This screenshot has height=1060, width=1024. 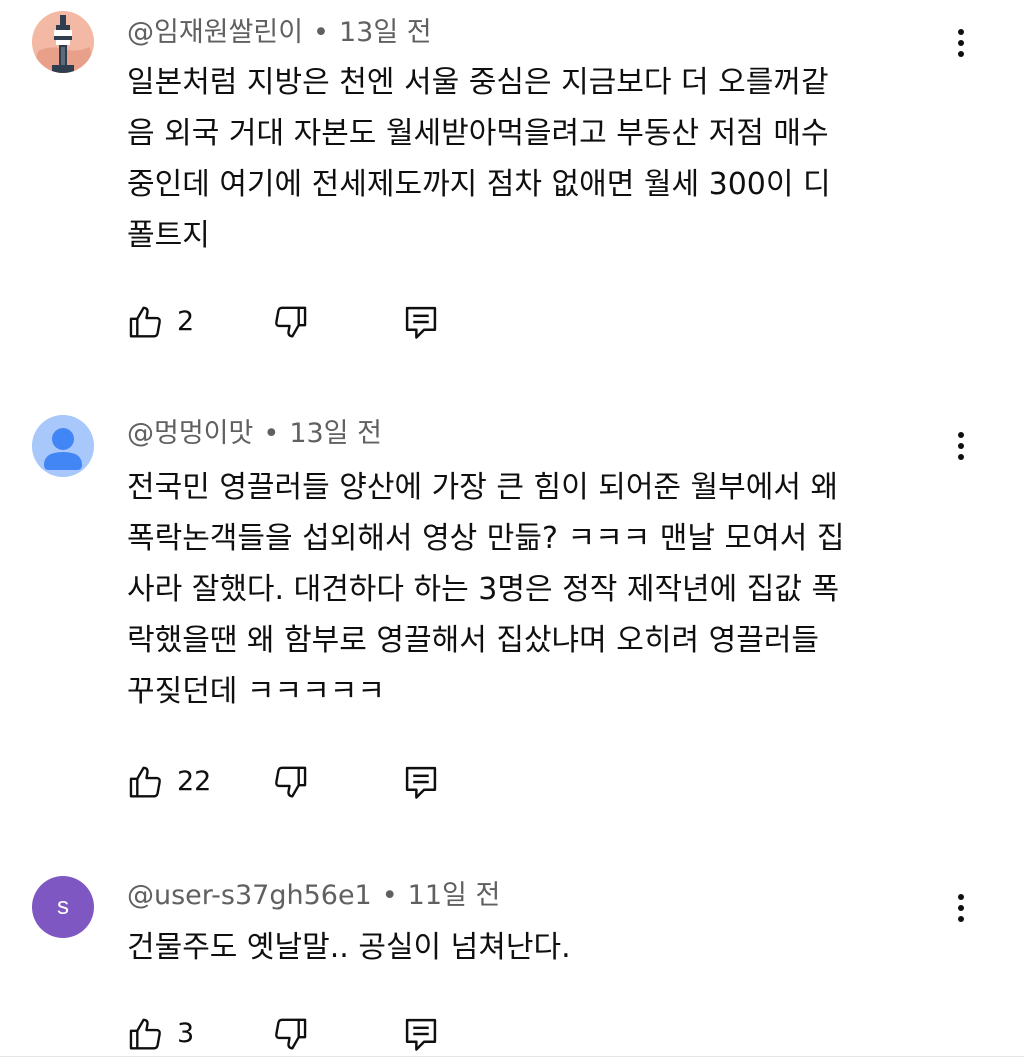 I want to click on like-count: 22, so click(x=194, y=781).